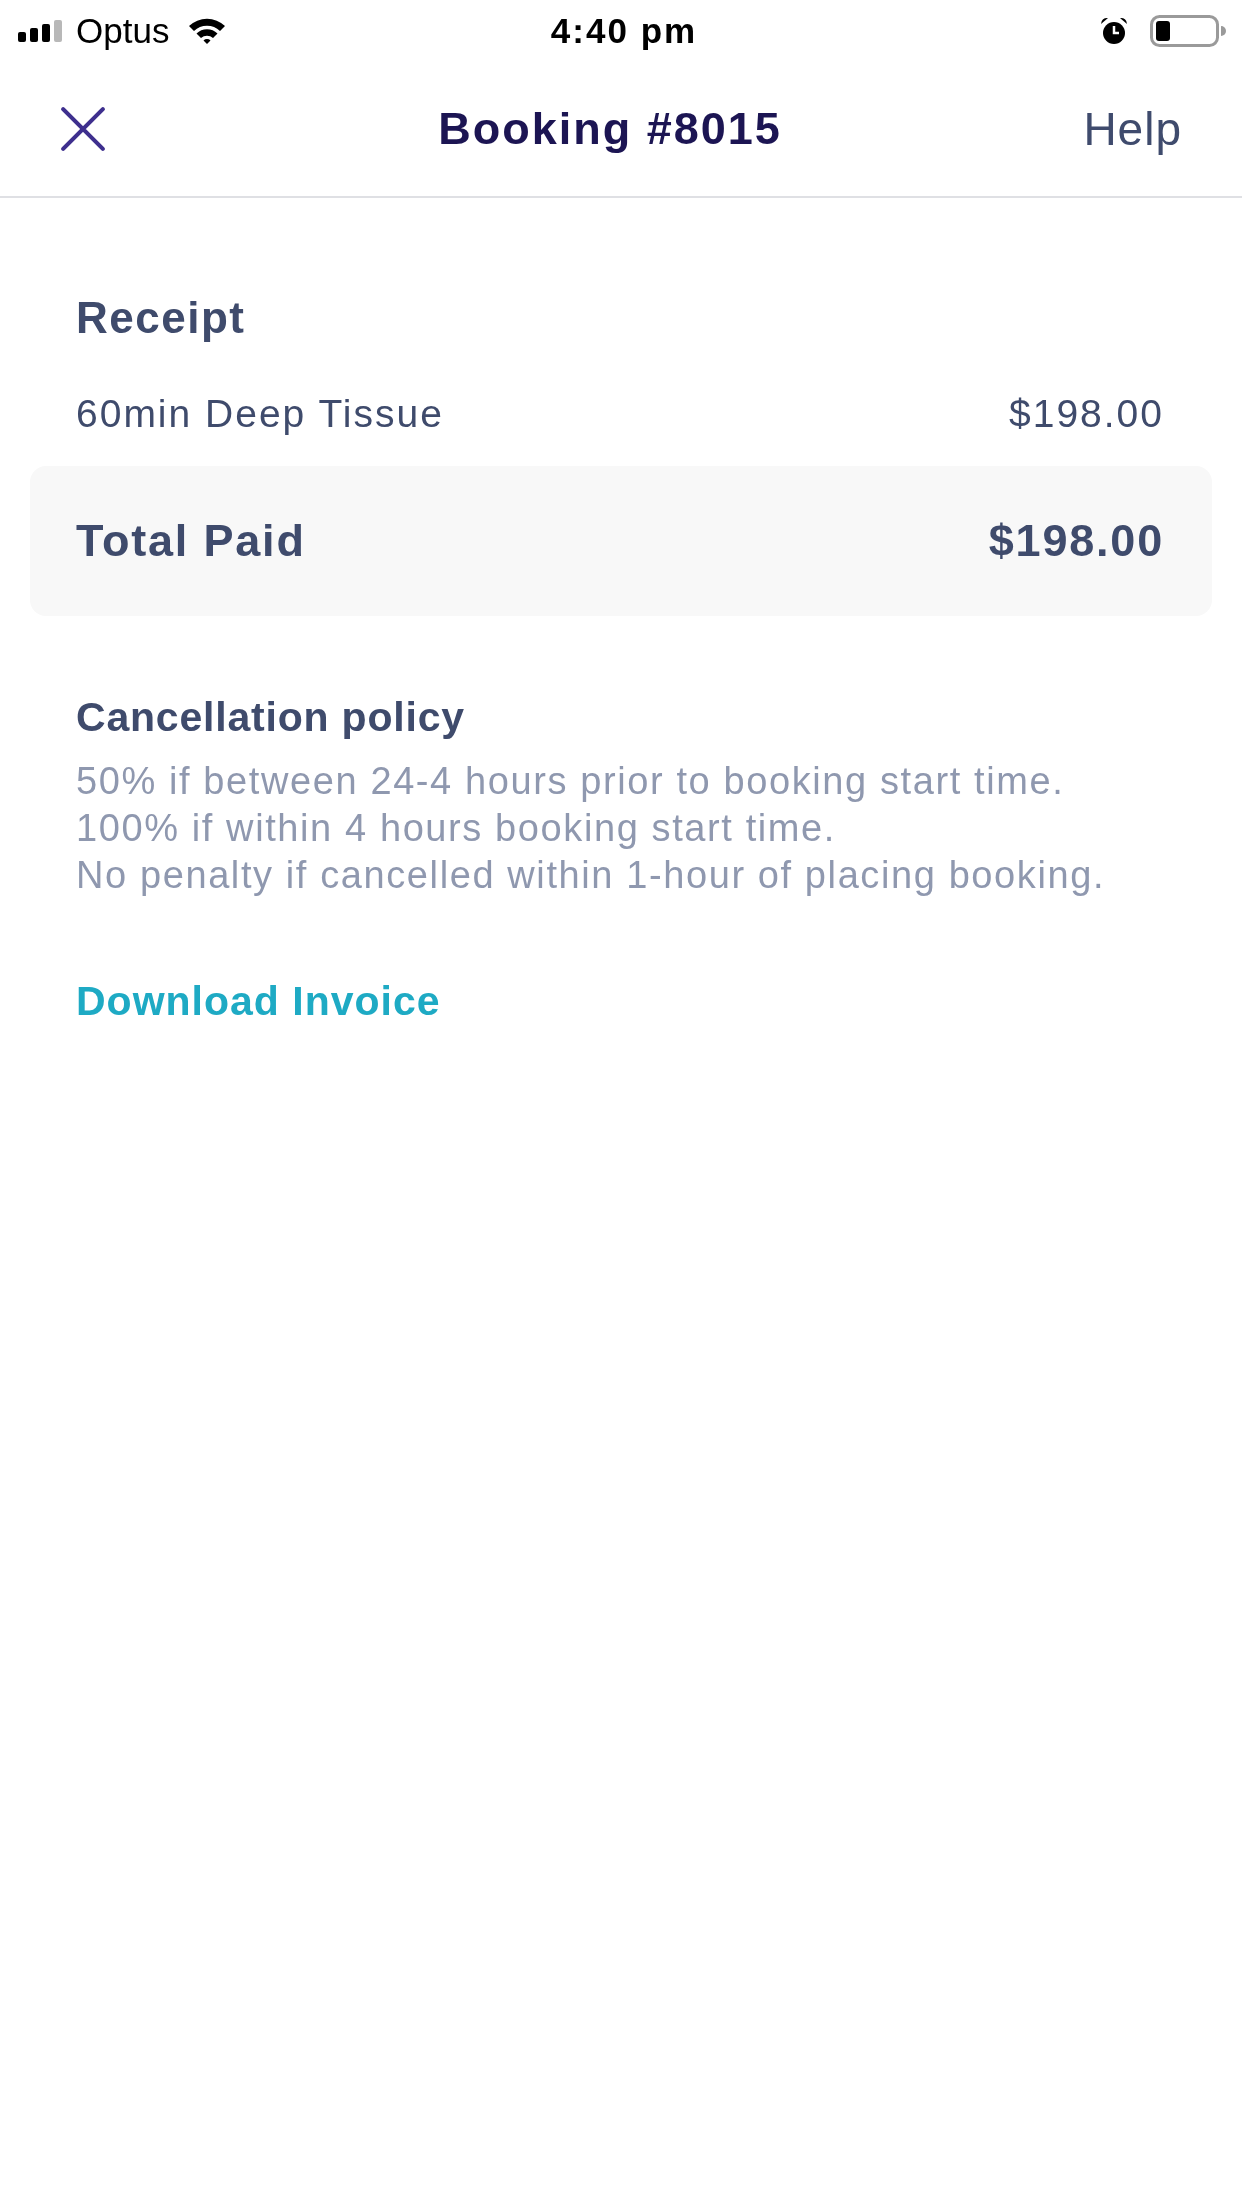 The width and height of the screenshot is (1242, 2208). I want to click on wifi-icon, so click(207, 31).